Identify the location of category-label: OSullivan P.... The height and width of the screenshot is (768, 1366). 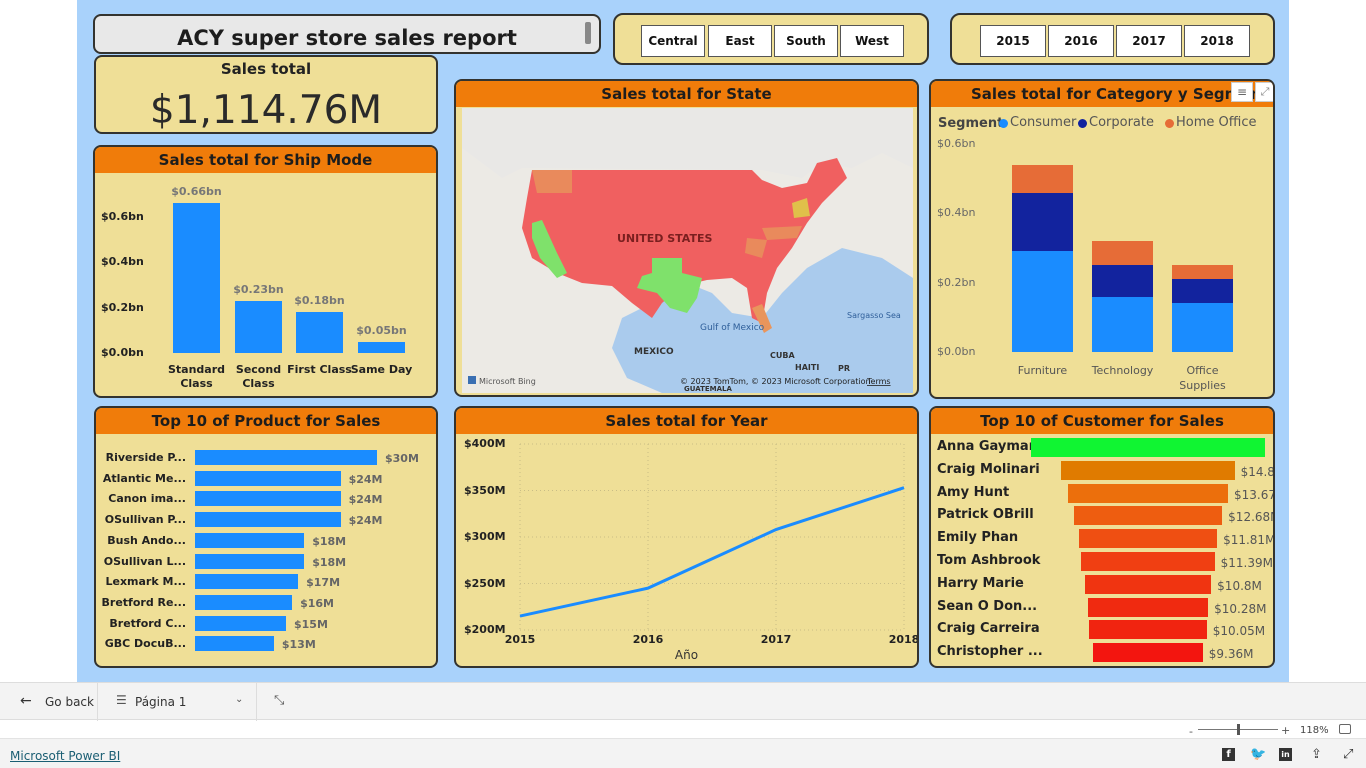
(145, 520).